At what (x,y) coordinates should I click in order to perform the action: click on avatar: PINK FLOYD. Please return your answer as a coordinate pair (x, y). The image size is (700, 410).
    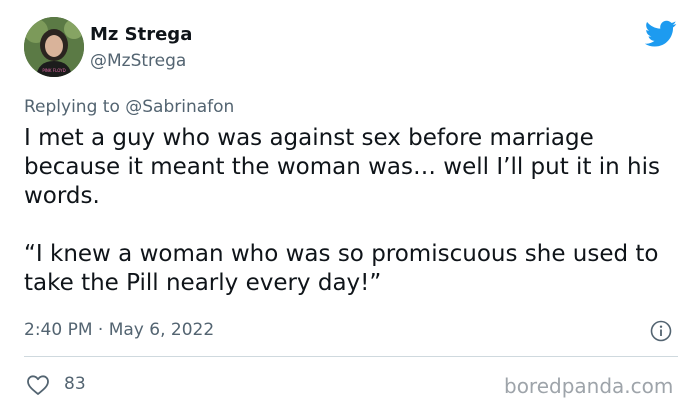
    Looking at the image, I should click on (54, 47).